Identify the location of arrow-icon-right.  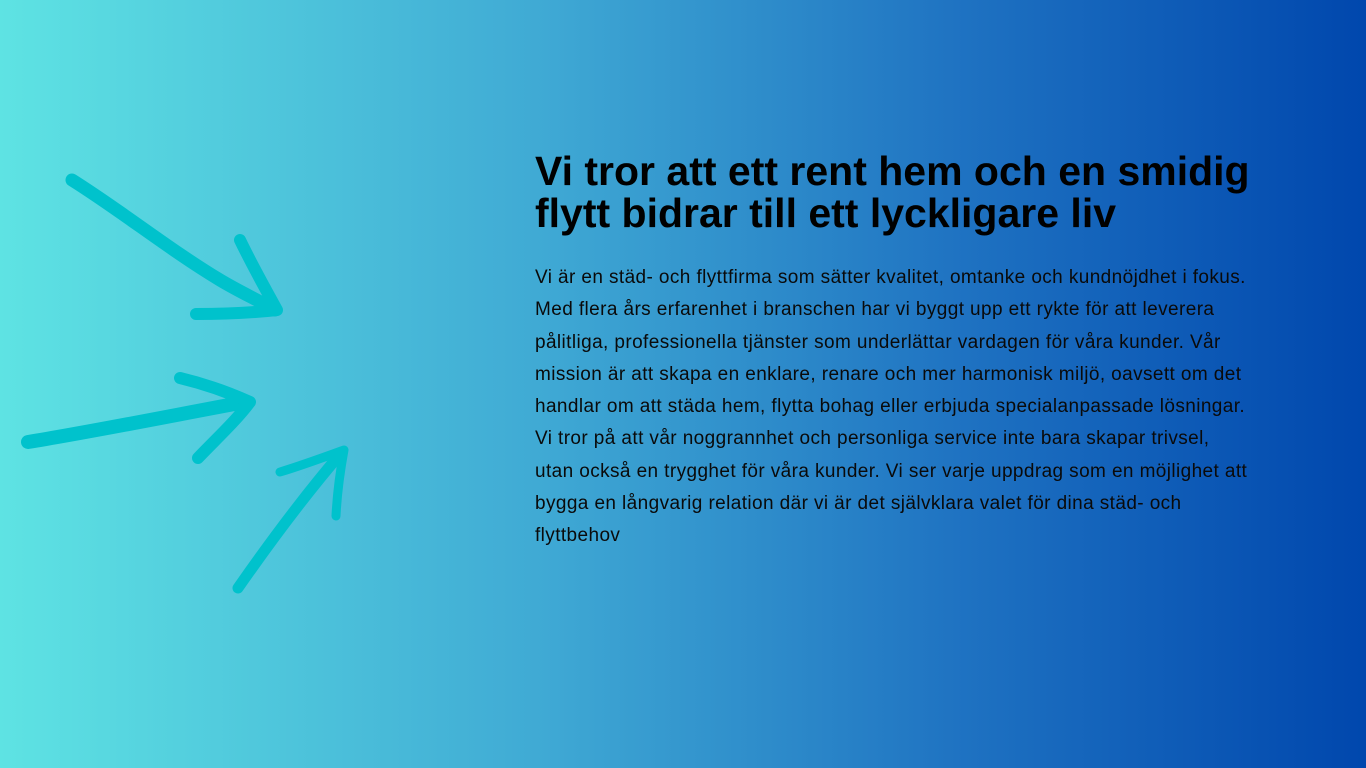
(138, 418).